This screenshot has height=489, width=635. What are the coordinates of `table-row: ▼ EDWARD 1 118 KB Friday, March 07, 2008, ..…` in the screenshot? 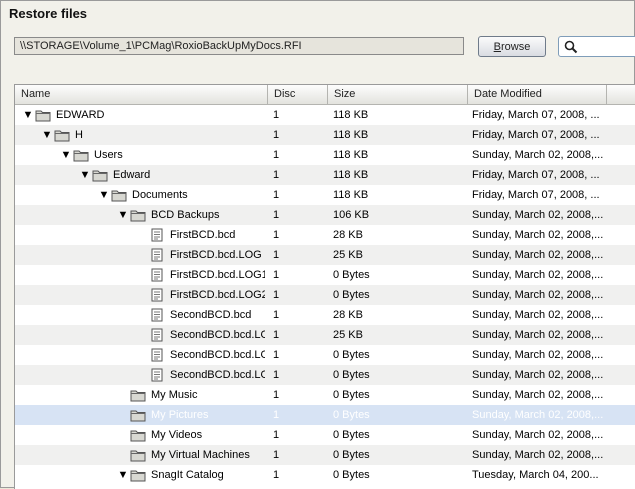 It's located at (325, 115).